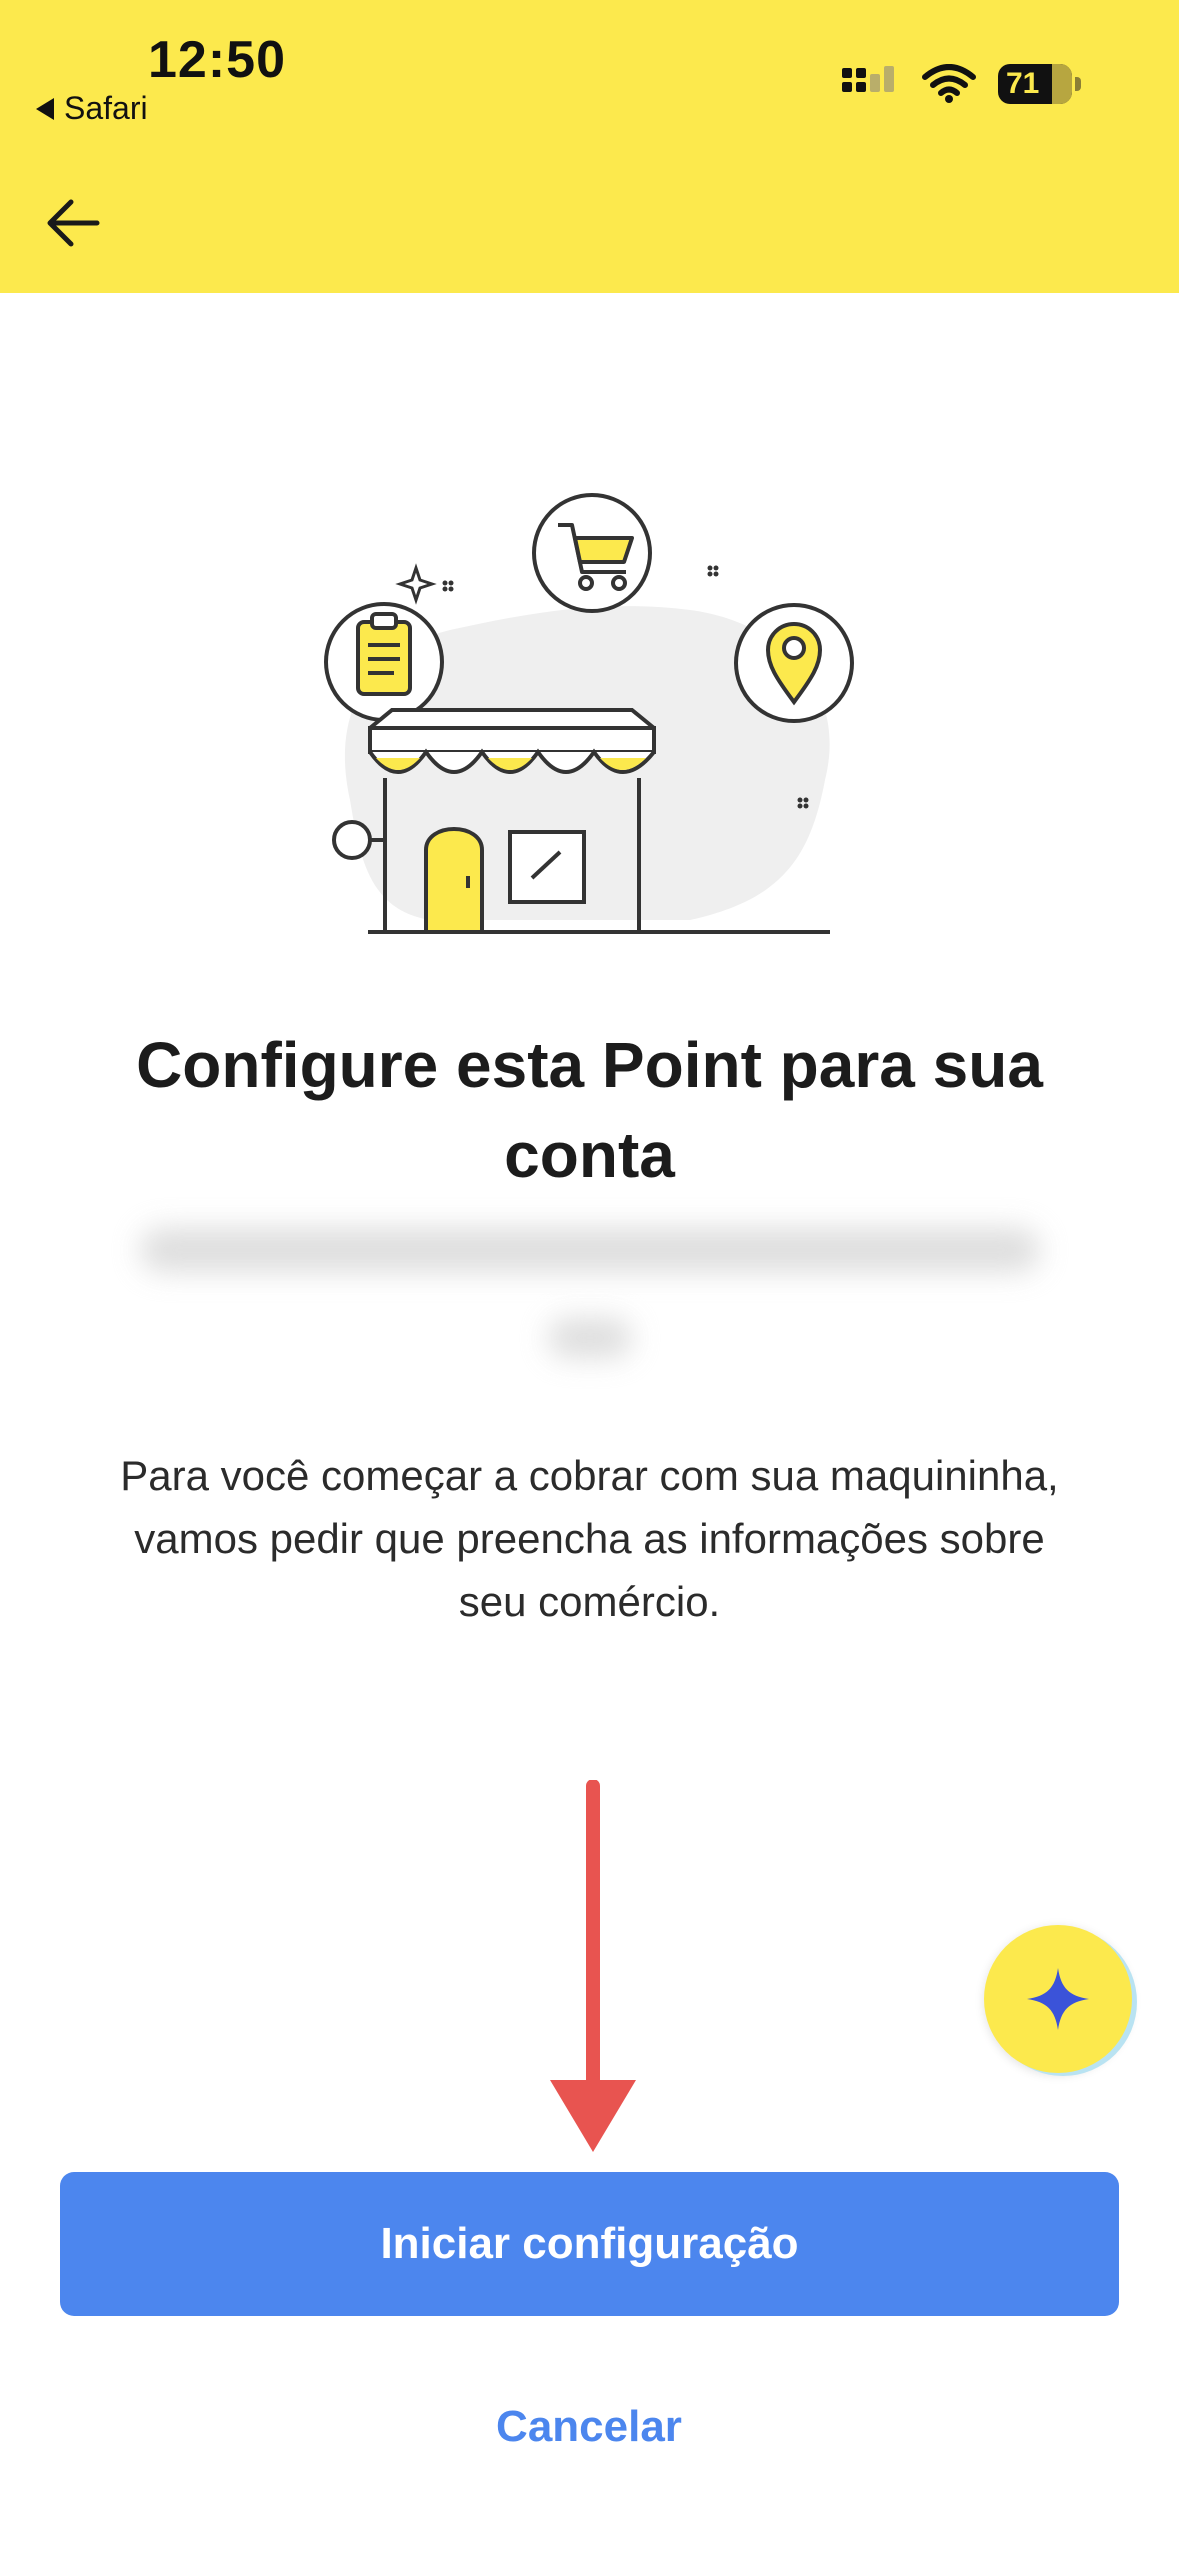 The height and width of the screenshot is (2556, 1179). I want to click on page-title: Configure esta Point para sua conta, so click(589, 1110).